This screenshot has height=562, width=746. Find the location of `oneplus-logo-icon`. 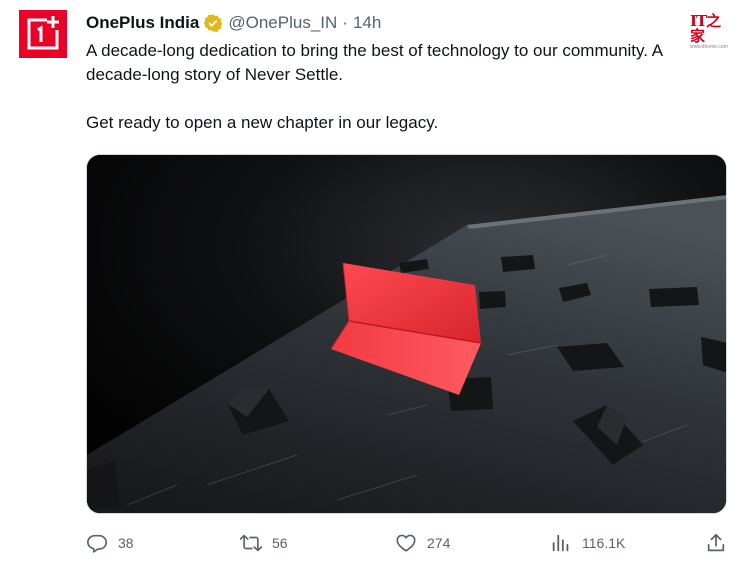

oneplus-logo-icon is located at coordinates (44, 33).